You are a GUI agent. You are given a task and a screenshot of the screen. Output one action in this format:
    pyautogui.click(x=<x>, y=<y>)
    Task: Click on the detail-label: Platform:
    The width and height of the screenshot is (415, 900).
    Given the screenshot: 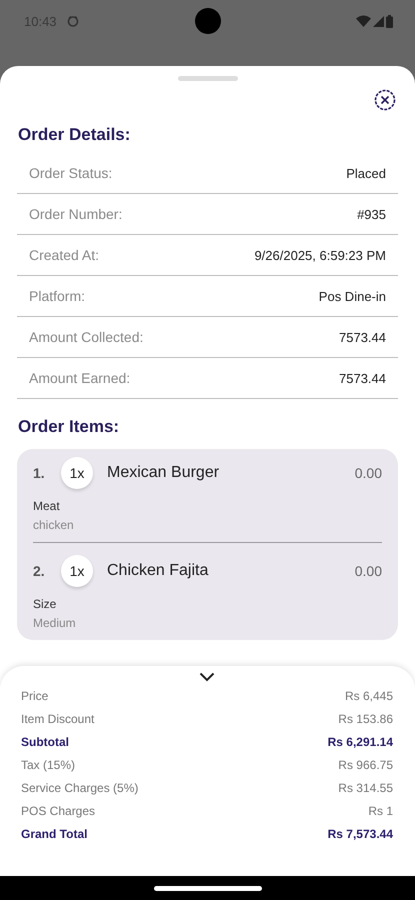 What is the action you would take?
    pyautogui.click(x=57, y=296)
    